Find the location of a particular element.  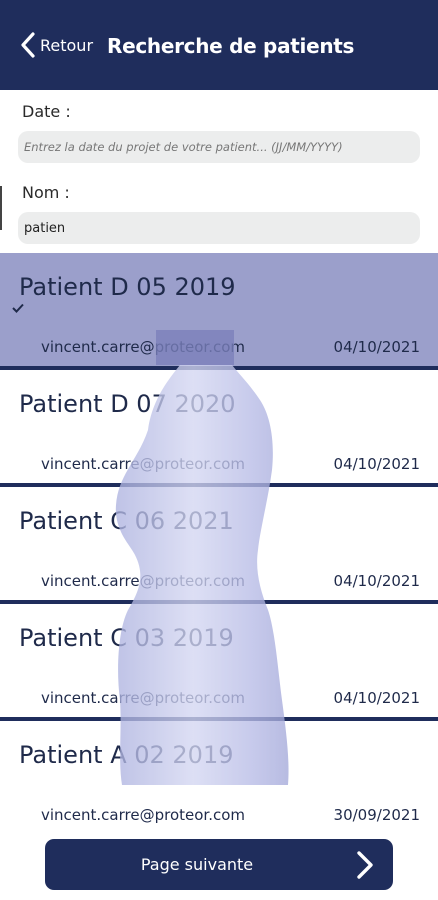

chevron-right-icon is located at coordinates (365, 865).